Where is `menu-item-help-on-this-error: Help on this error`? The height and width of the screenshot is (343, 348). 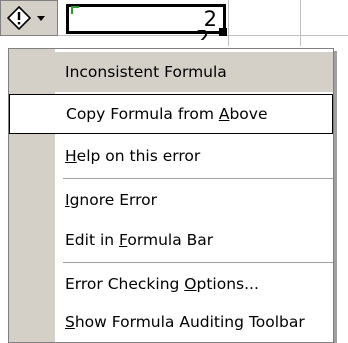
menu-item-help-on-this-error: Help on this error is located at coordinates (171, 156).